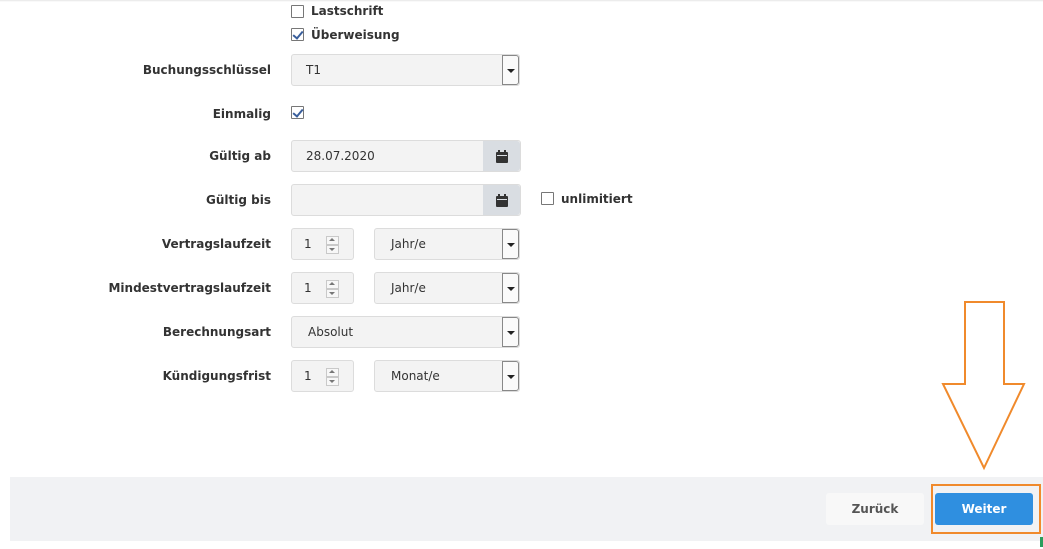 This screenshot has height=549, width=1043. I want to click on vertragslaufzeit-unit-select: Jahr/e, so click(447, 244).